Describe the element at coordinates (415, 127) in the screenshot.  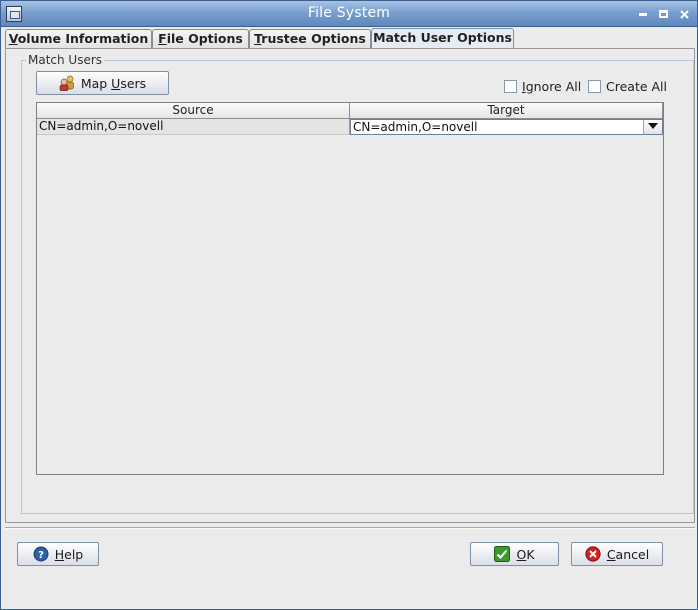
I see `target-value: CN=admin,O=novell` at that location.